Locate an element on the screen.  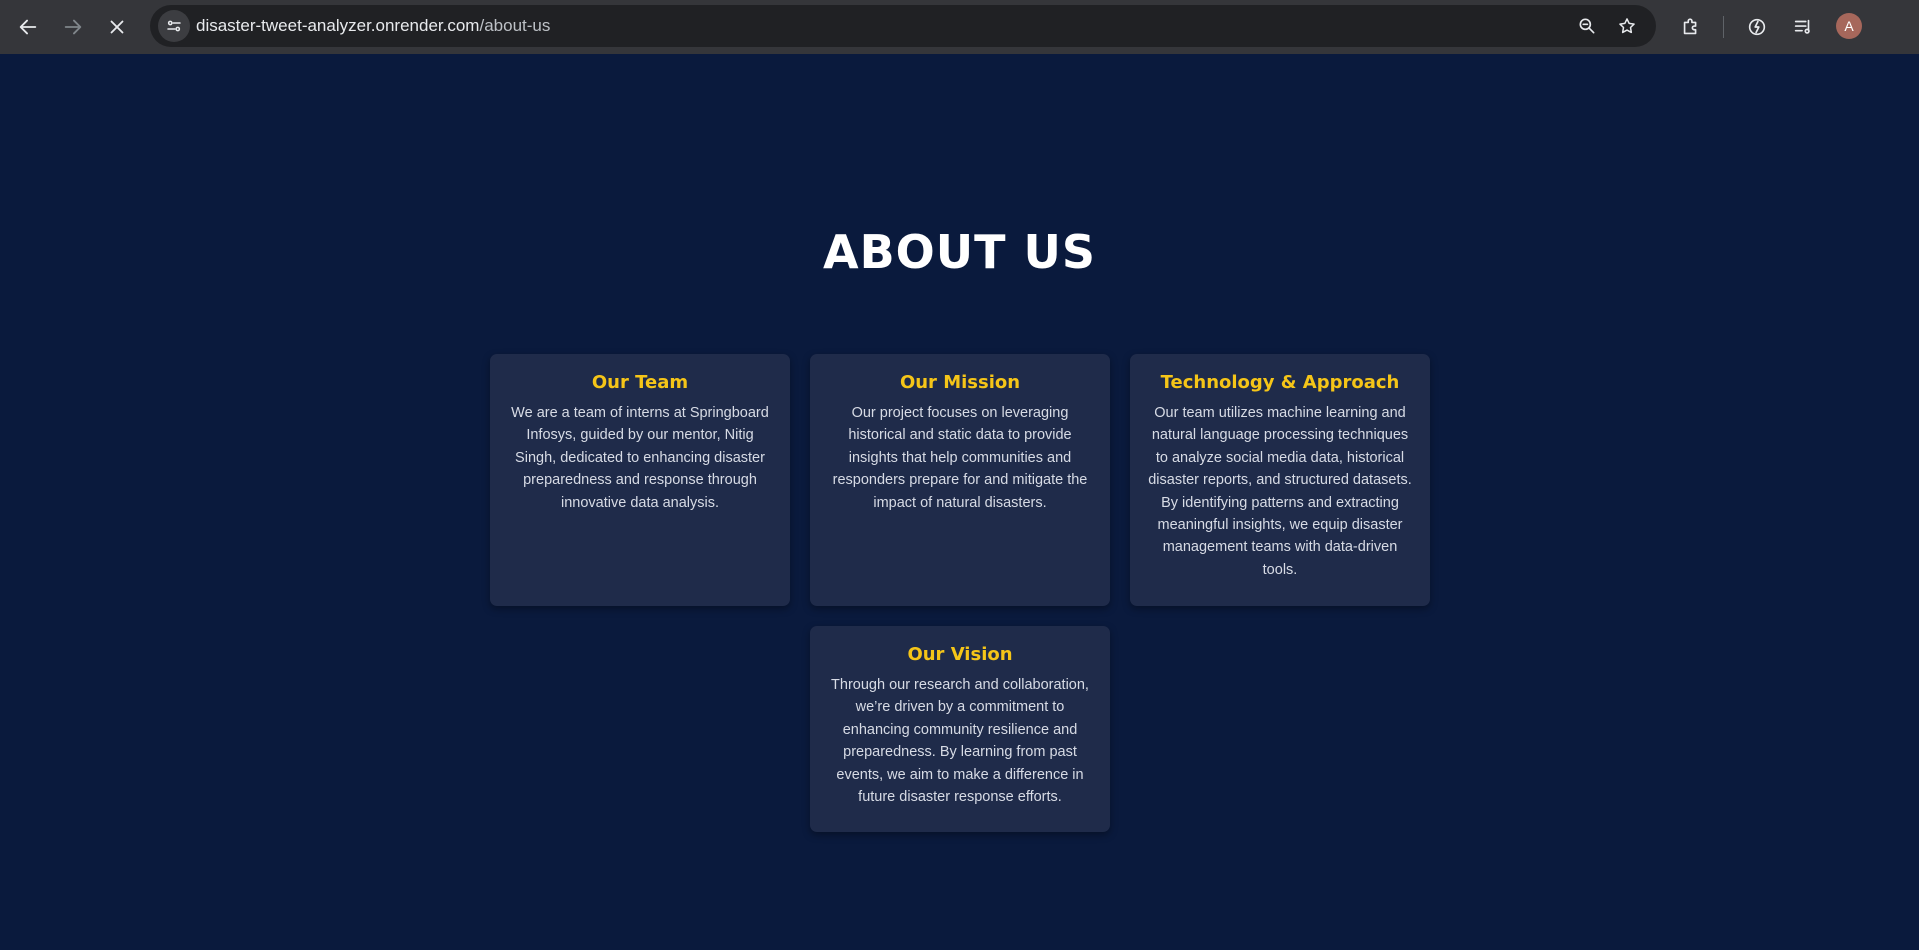
card-title: Our Mission is located at coordinates (960, 382).